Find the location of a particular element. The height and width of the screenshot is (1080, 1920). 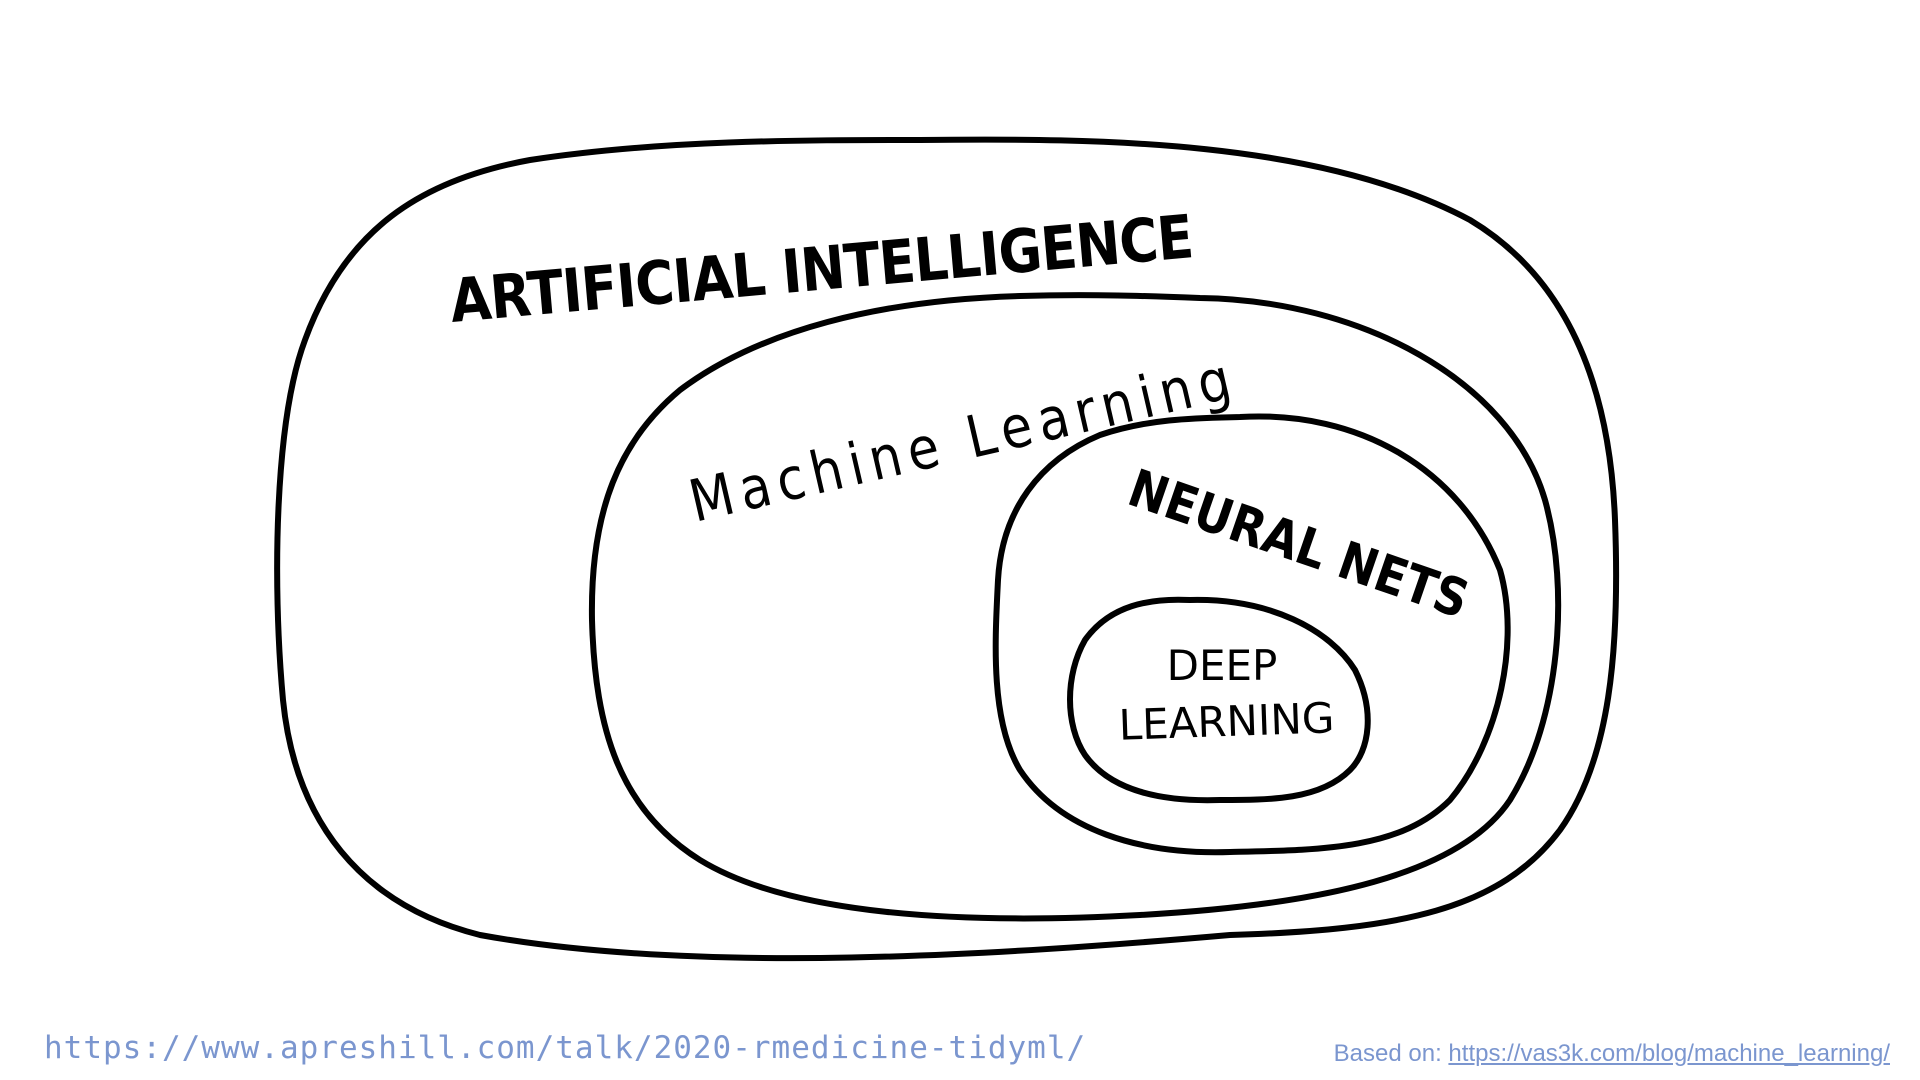

credit-prefix: Based on: is located at coordinates (1391, 1053).